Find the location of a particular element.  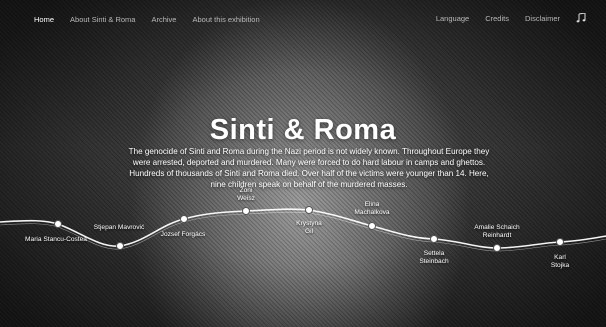

timeline-label-8: Amalie Schaich Reinhardt is located at coordinates (497, 231).